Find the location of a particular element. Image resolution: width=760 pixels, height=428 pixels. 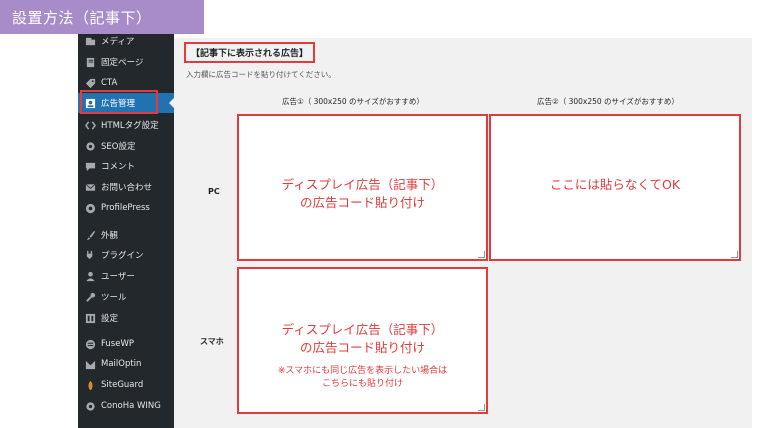

admin-sidebar: メディア 固定ページ CTA 広告管理 HTMLタグ設定 SEO設定 コメント is located at coordinates (126, 231).